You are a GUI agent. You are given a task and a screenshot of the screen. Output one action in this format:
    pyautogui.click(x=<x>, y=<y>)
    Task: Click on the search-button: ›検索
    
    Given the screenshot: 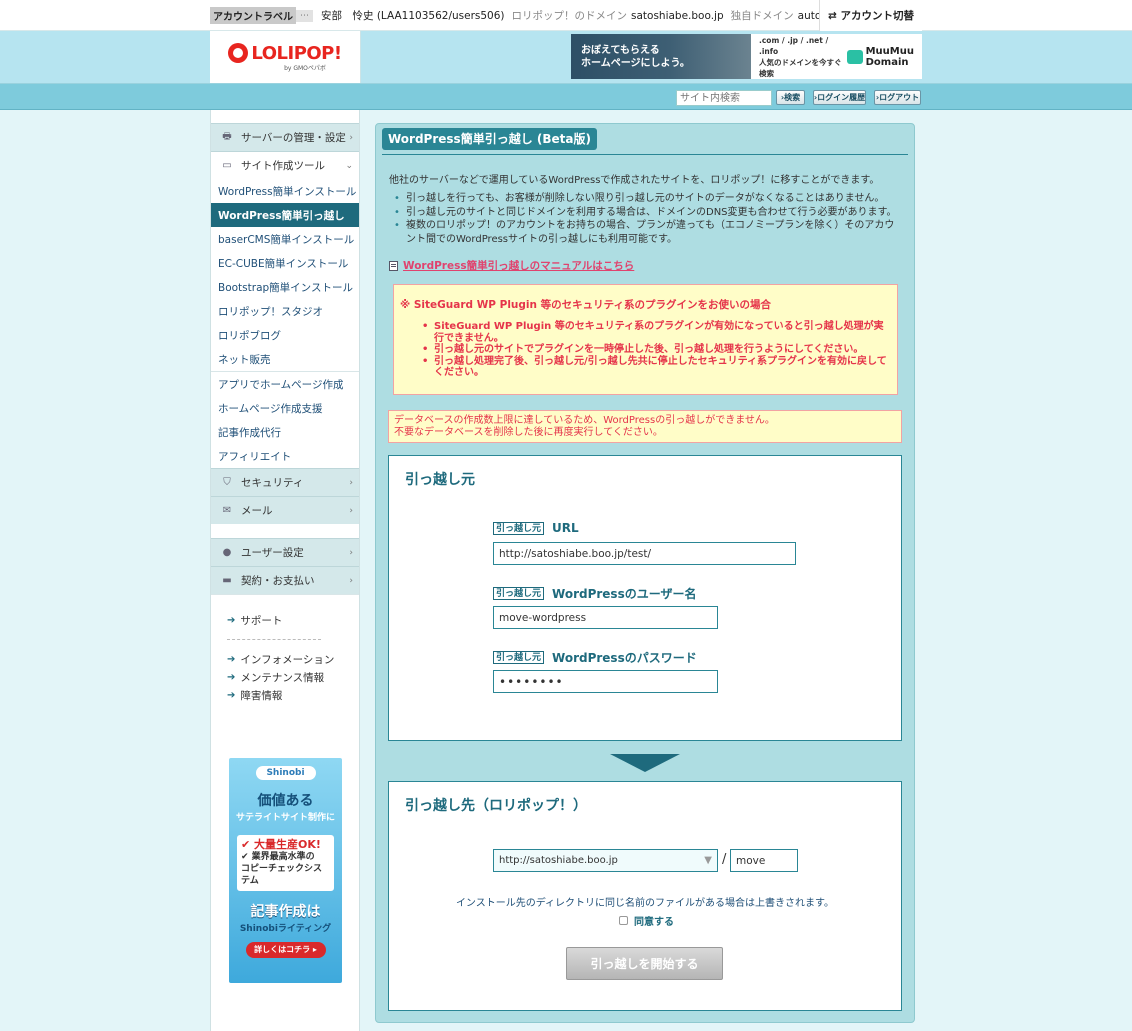 What is the action you would take?
    pyautogui.click(x=790, y=97)
    